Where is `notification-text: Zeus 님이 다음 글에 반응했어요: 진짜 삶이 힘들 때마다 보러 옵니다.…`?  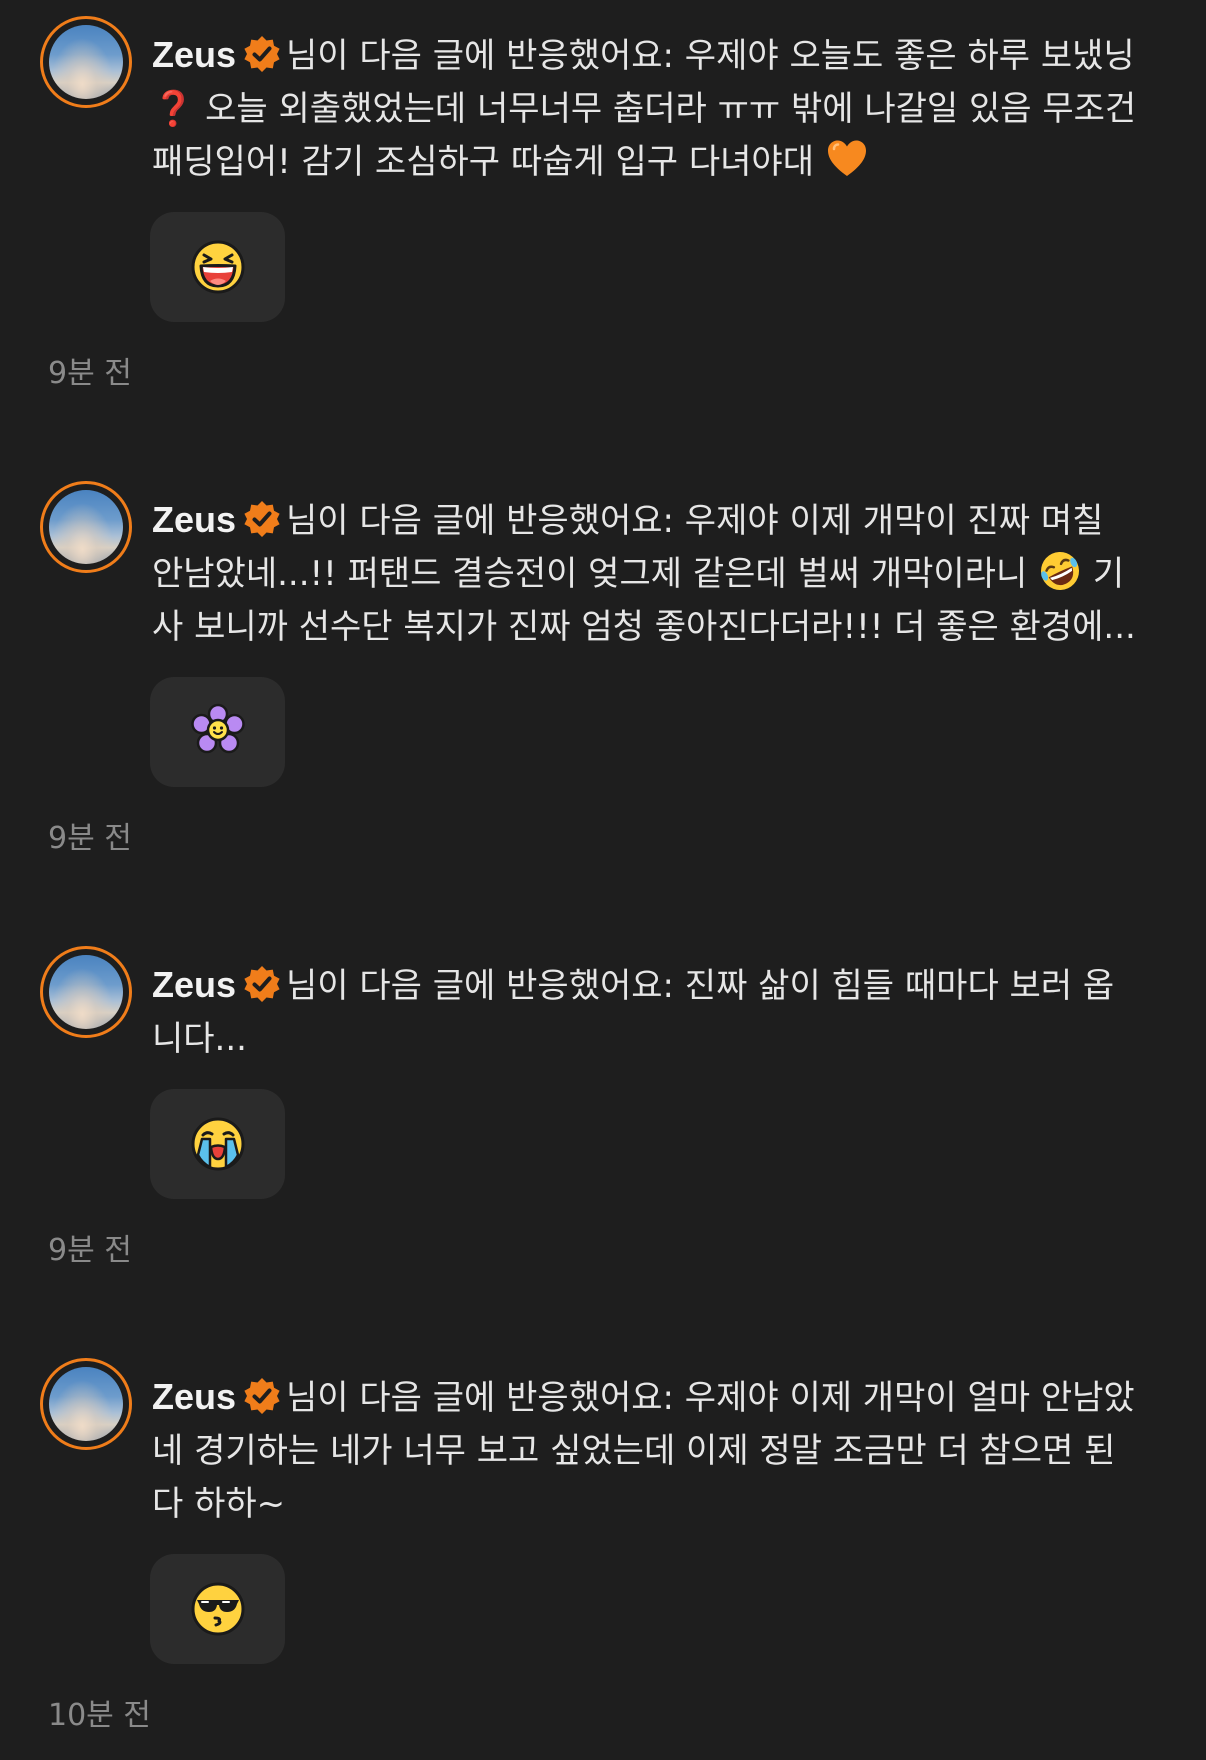 notification-text: Zeus 님이 다음 글에 반응했어요: 진짜 삶이 힘들 때마다 보러 옵니다.… is located at coordinates (647, 1012).